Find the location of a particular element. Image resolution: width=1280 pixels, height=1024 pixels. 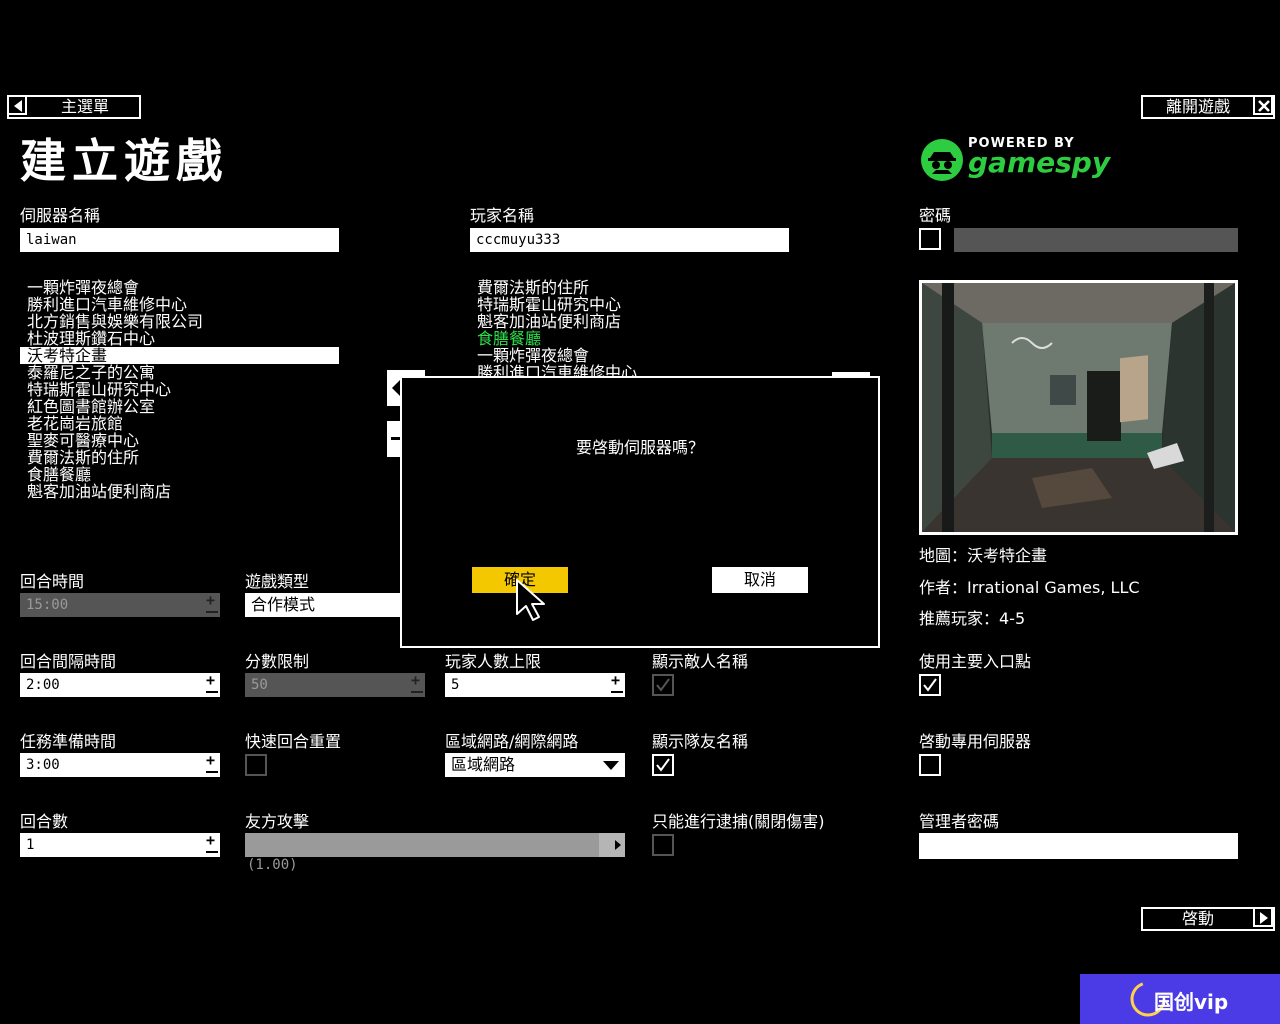

password-checkbox is located at coordinates (930, 239).